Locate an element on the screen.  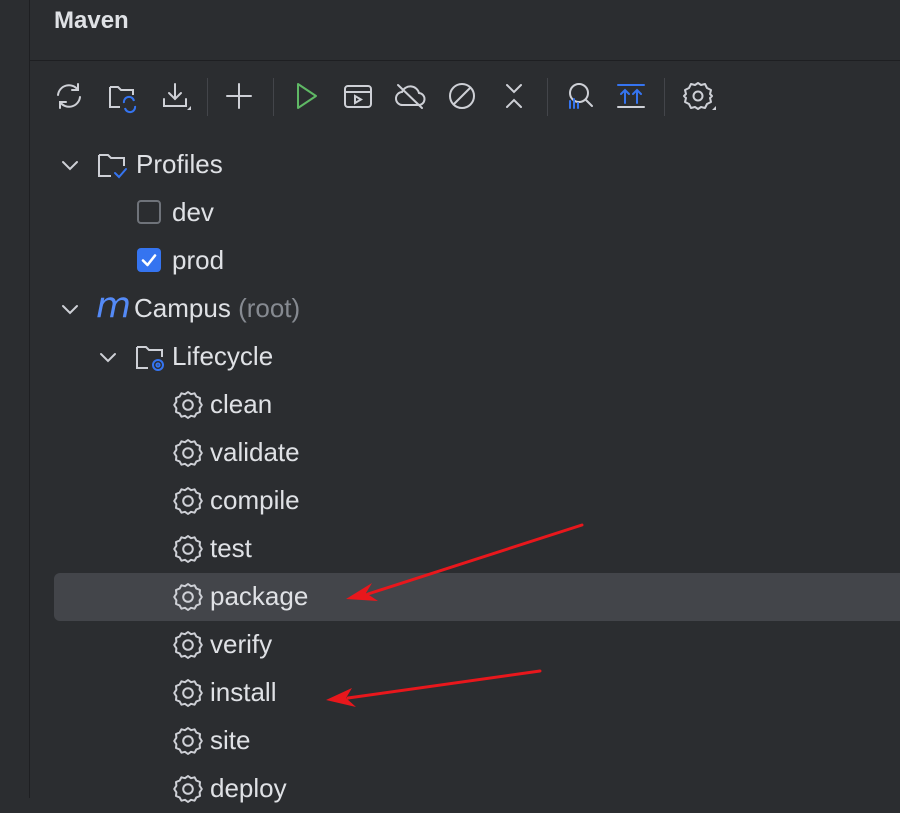
lifecycle-folder-icon is located at coordinates (150, 357).